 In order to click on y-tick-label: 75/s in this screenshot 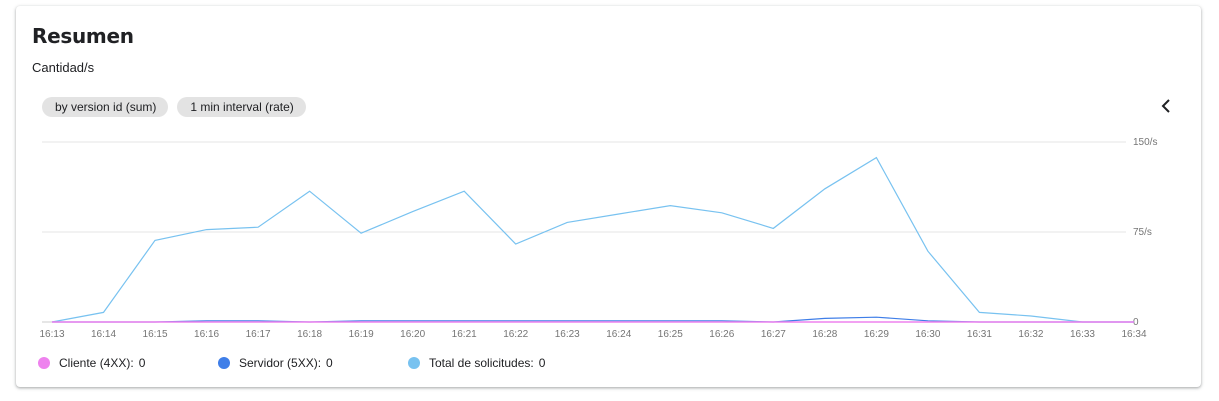, I will do `click(1142, 232)`.